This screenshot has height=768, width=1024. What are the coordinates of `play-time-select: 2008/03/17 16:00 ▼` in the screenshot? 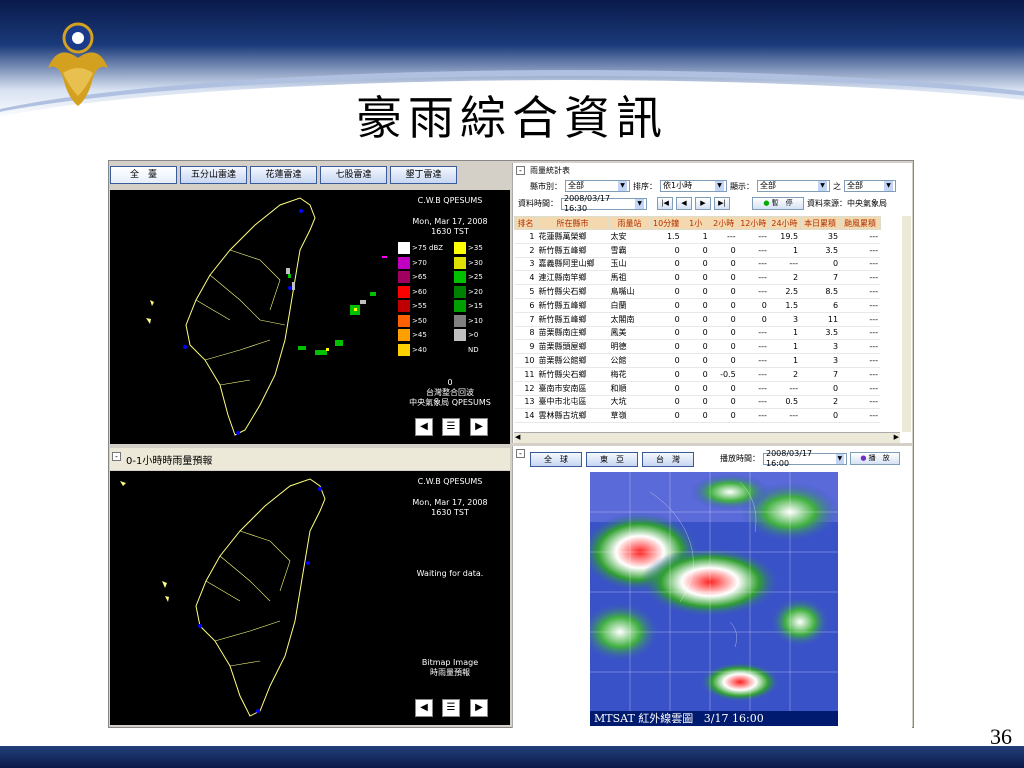 It's located at (805, 458).